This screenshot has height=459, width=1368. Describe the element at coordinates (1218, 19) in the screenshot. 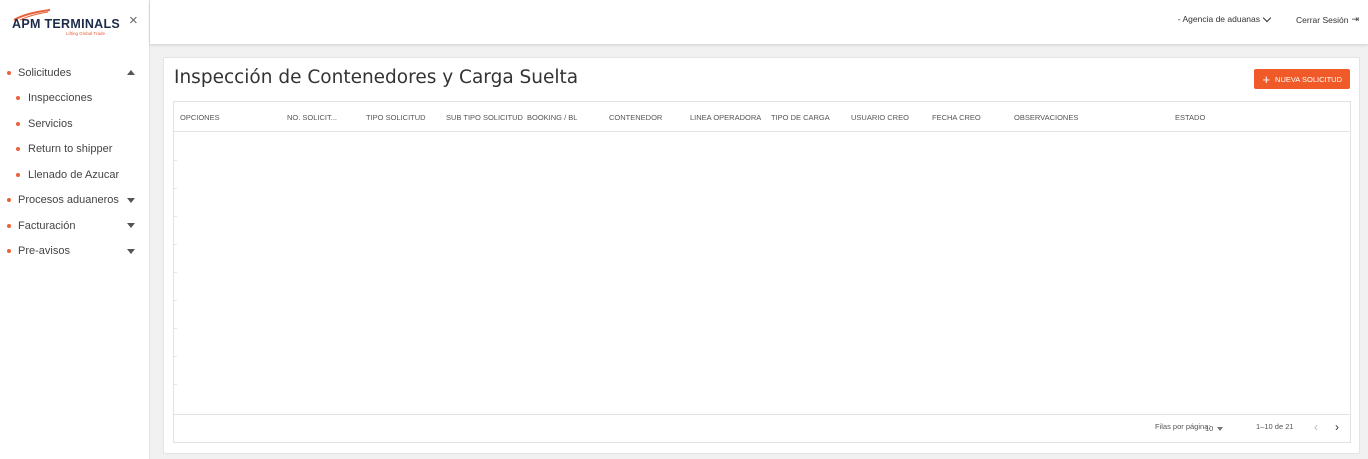

I see `agency-label: - Agencia de aduanas` at that location.